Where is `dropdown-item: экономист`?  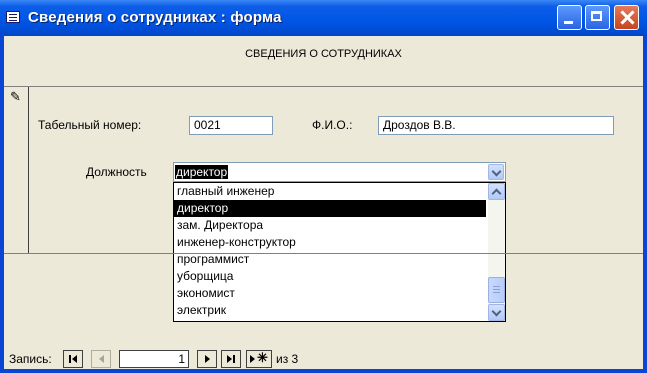 dropdown-item: экономист is located at coordinates (330, 293).